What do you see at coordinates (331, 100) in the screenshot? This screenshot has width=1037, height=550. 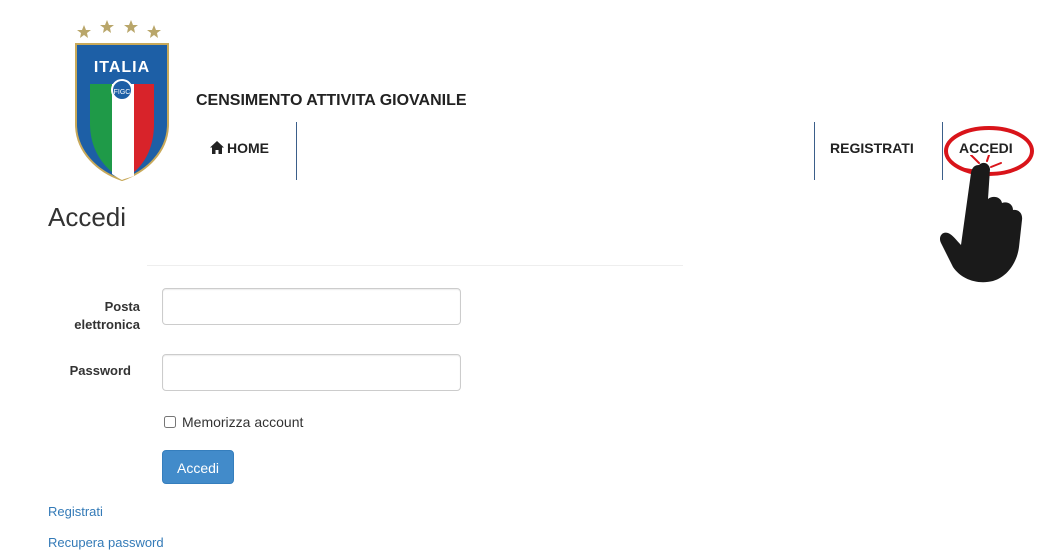 I see `site-title: CENSIMENTO ATTIVITA GIOVANILE` at bounding box center [331, 100].